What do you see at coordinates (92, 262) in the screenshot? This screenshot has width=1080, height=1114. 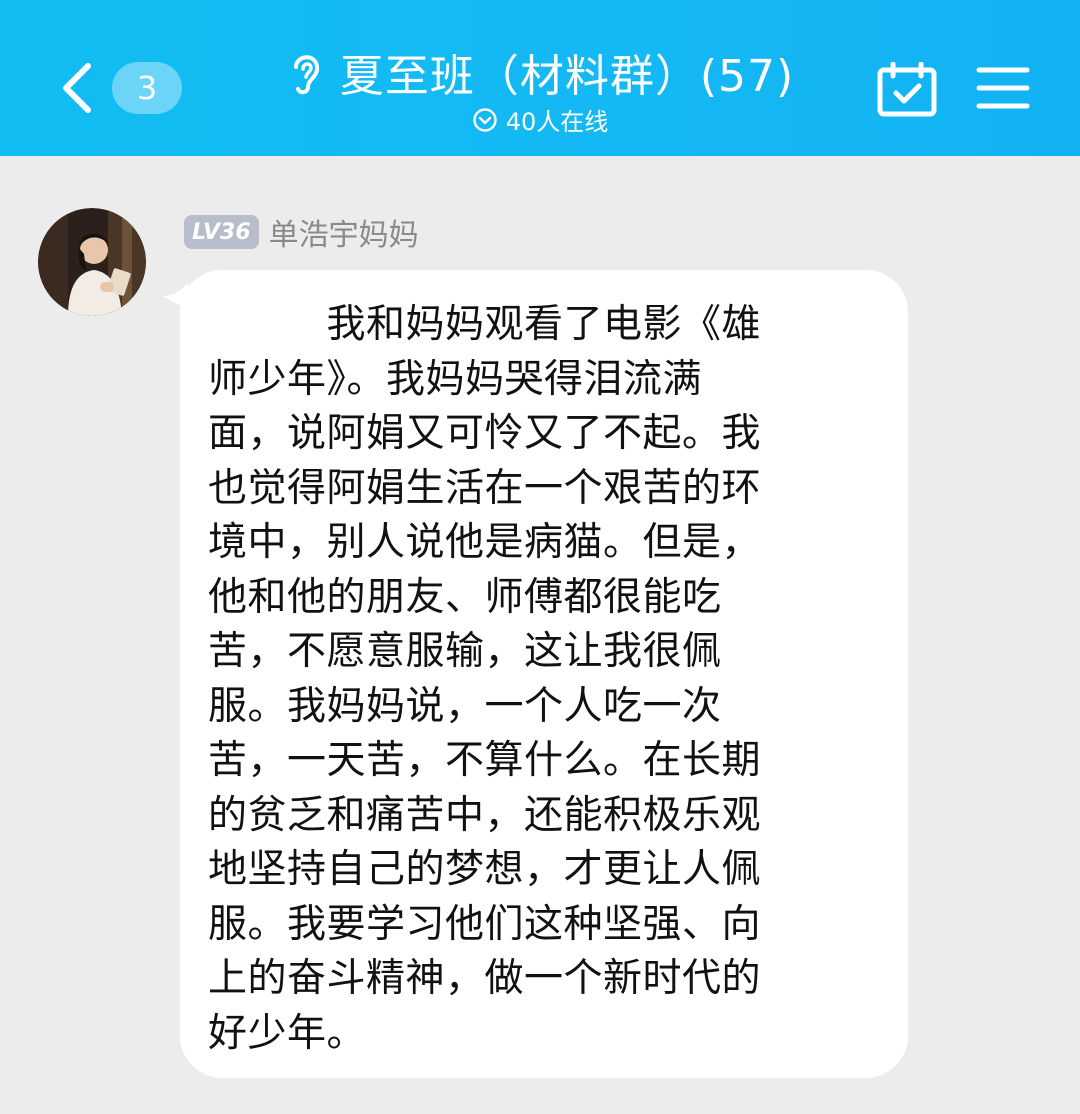 I see `sender-avatar` at bounding box center [92, 262].